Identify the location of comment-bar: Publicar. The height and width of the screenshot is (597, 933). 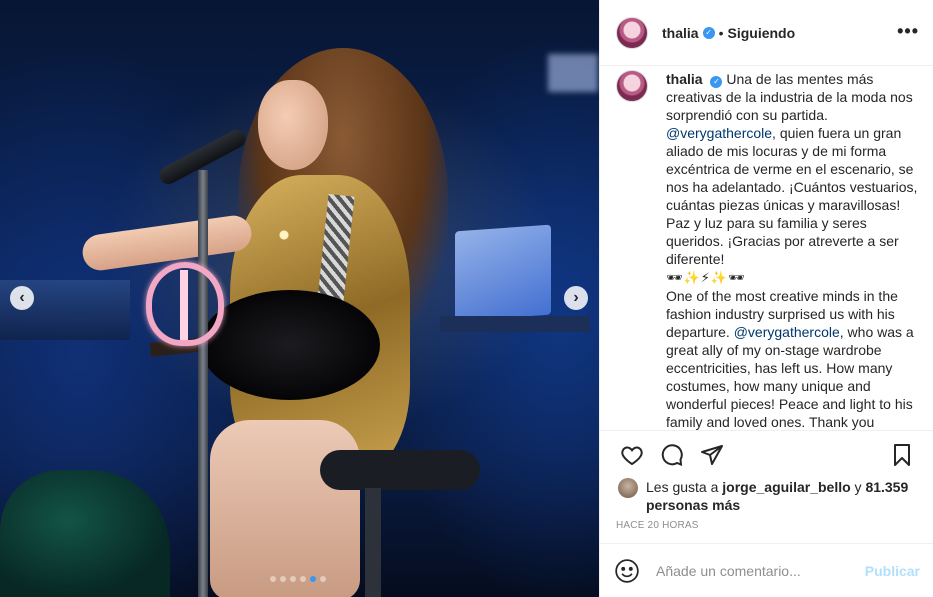
(766, 570).